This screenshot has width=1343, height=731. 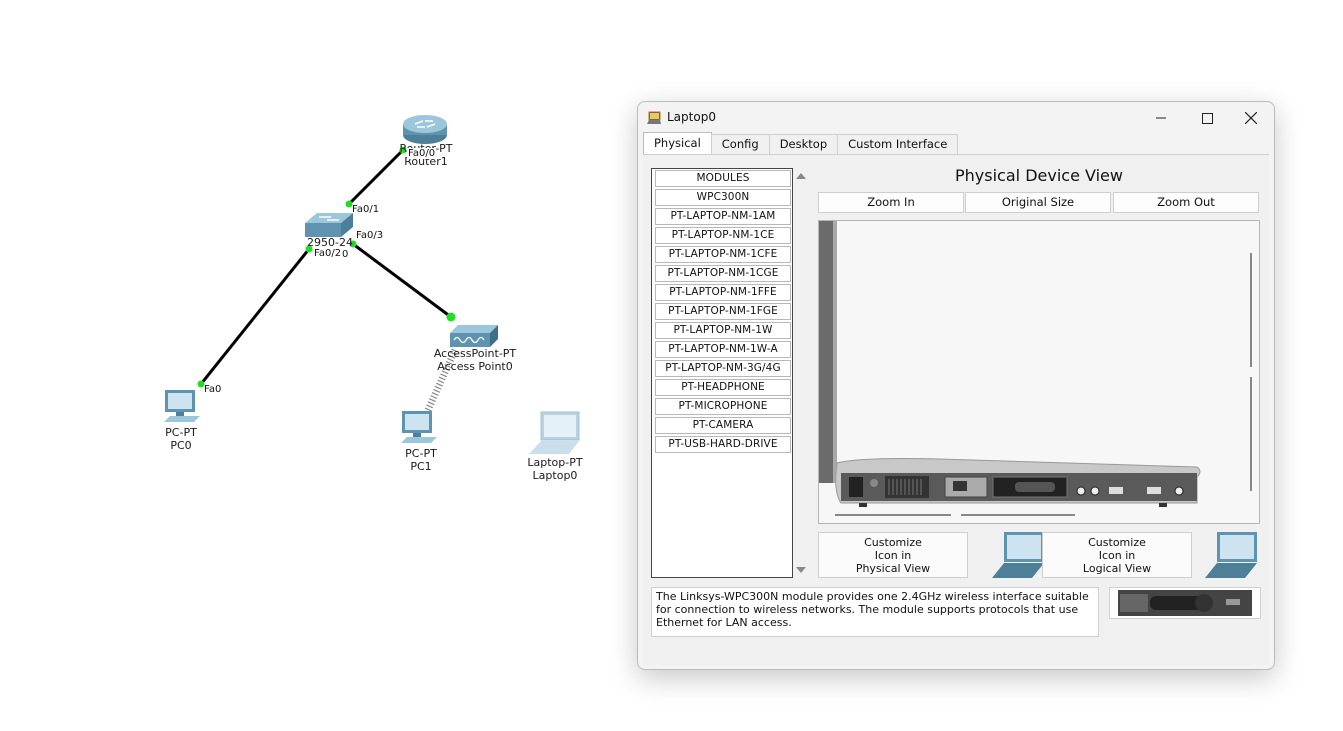 I want to click on scroll-up-arrow-icon, so click(x=801, y=176).